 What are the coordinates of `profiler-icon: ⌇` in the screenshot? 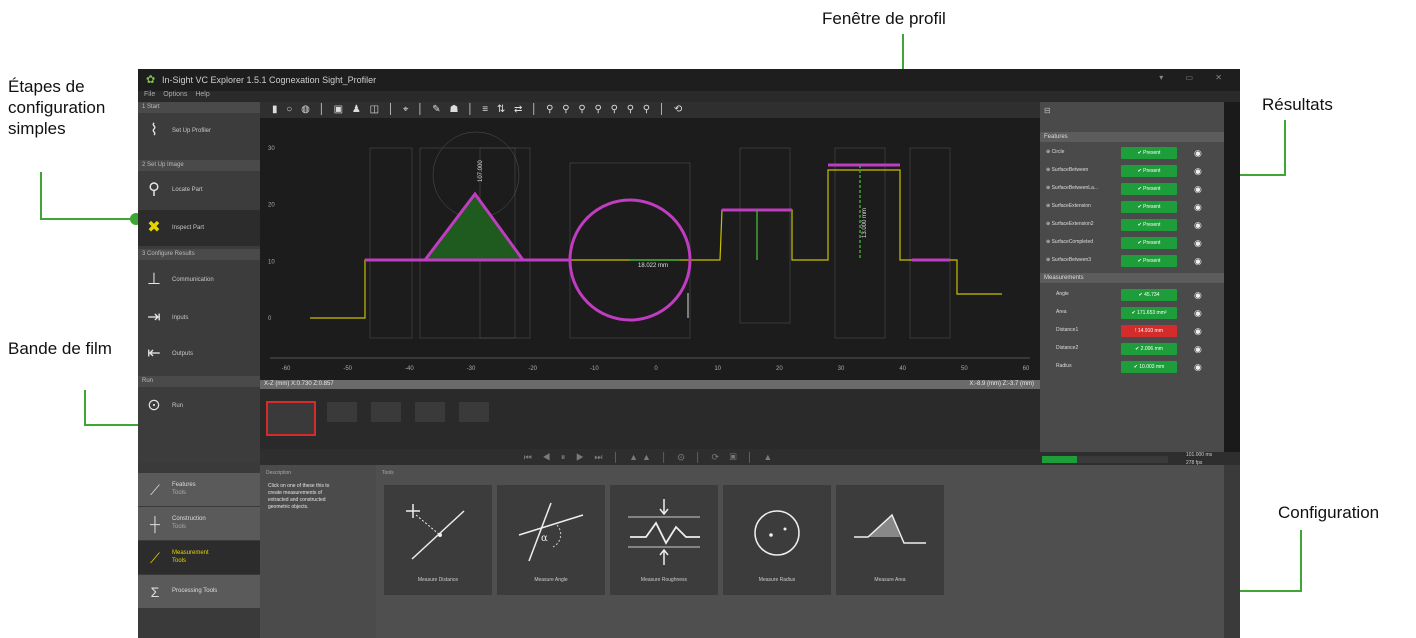 It's located at (154, 130).